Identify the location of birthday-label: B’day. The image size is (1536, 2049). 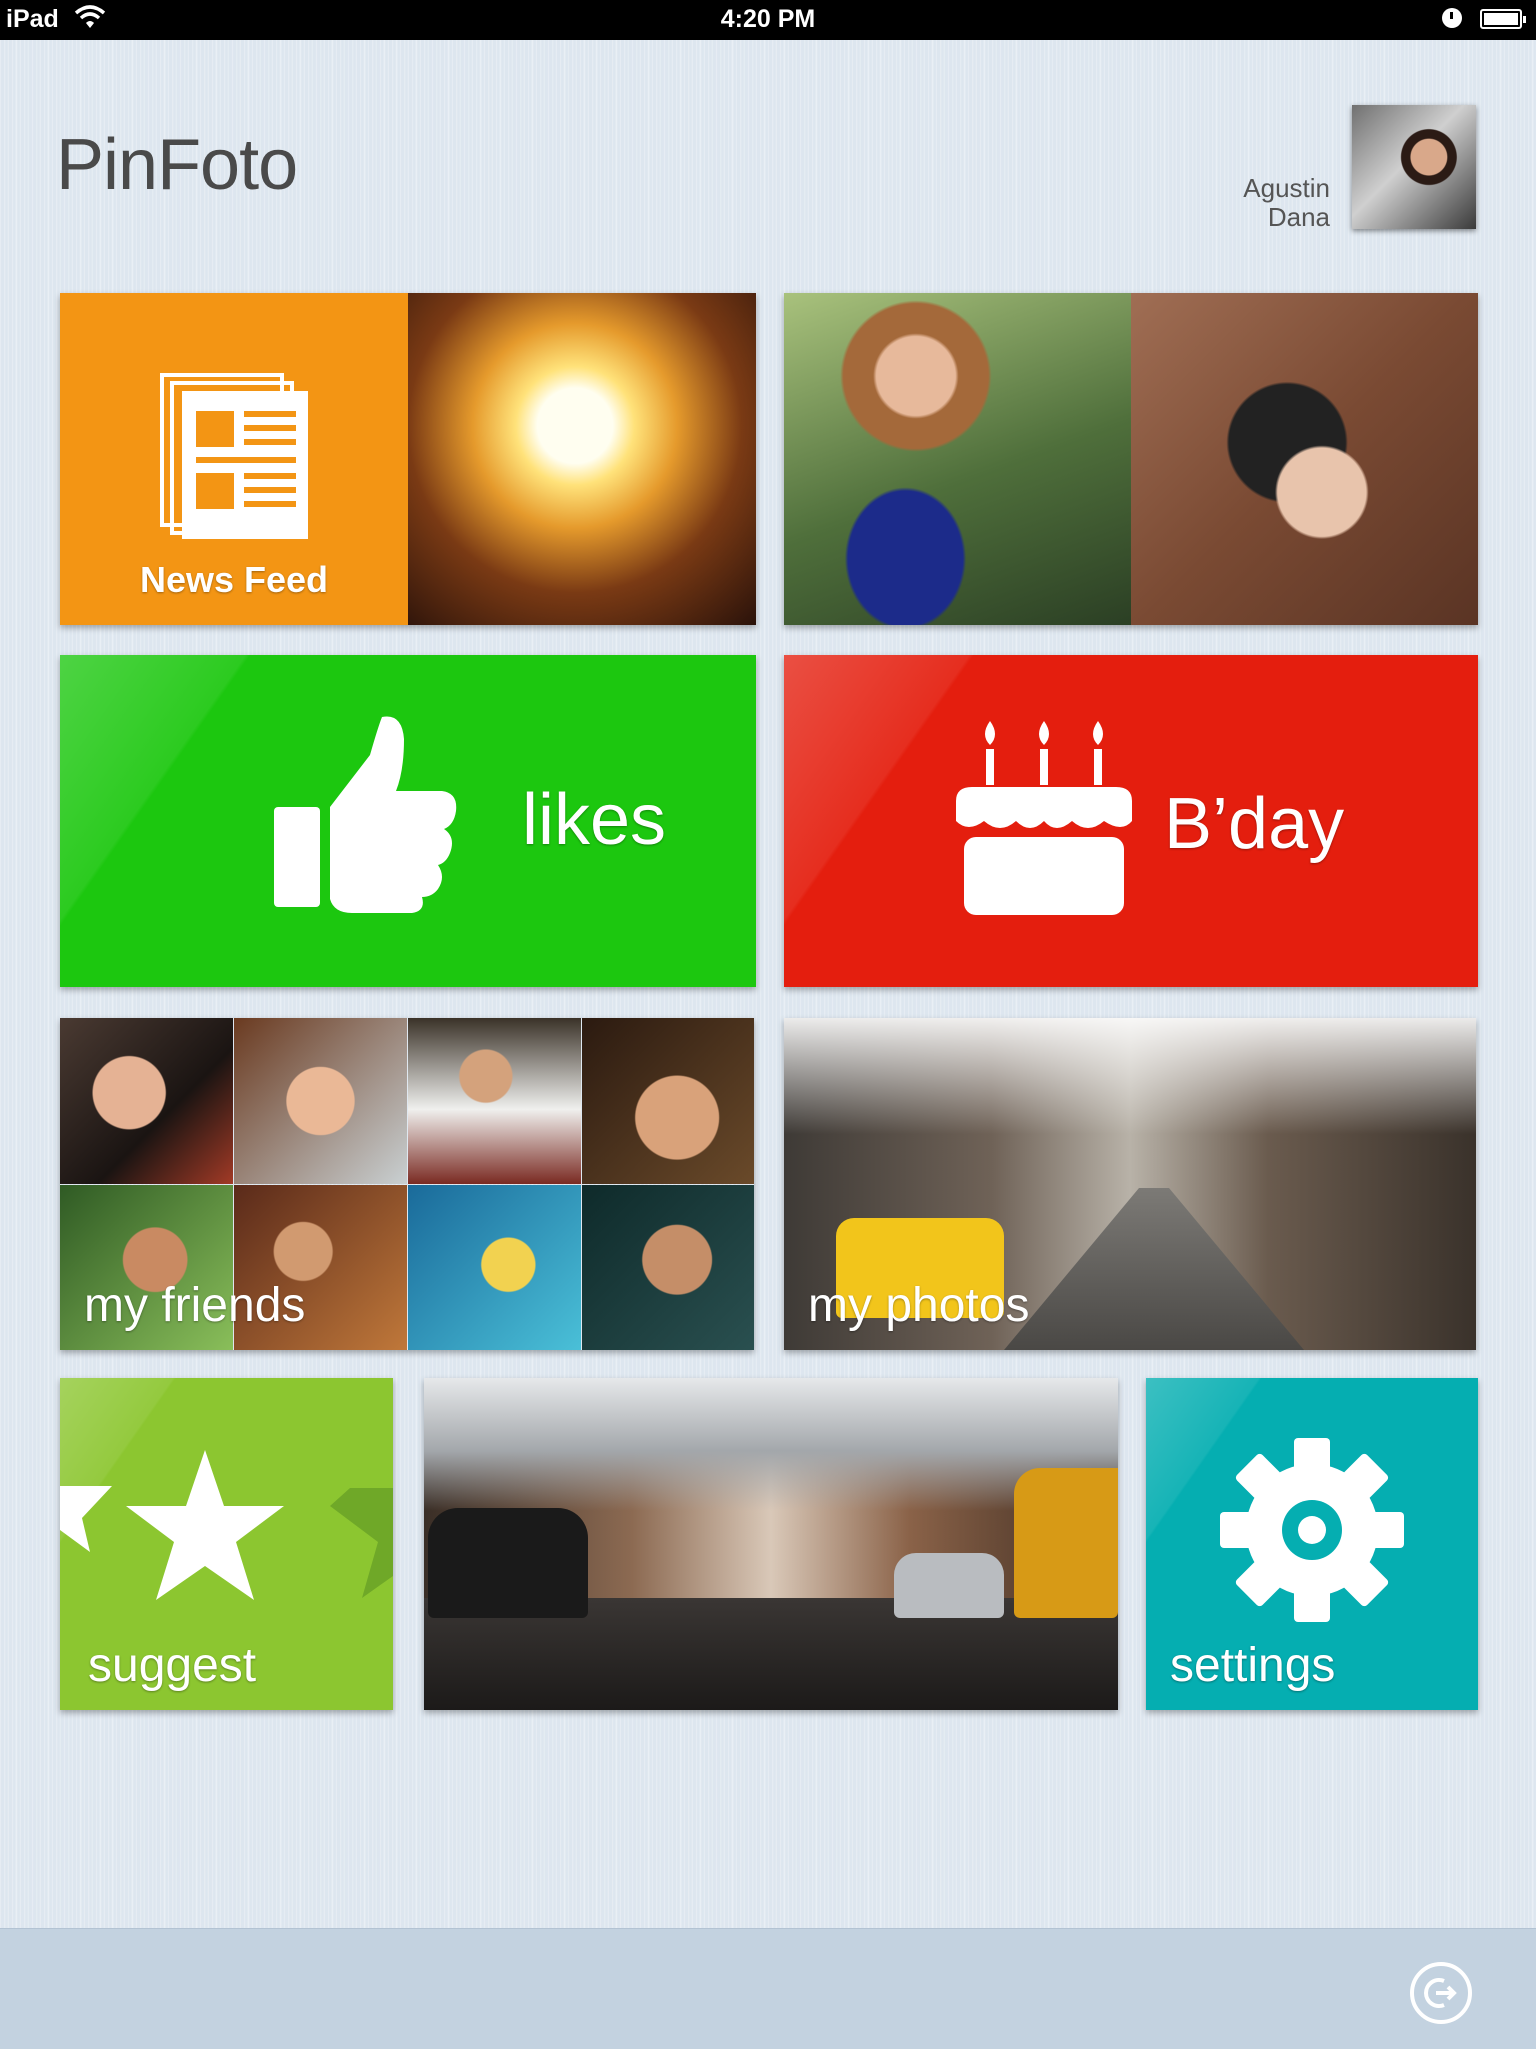
(1254, 824).